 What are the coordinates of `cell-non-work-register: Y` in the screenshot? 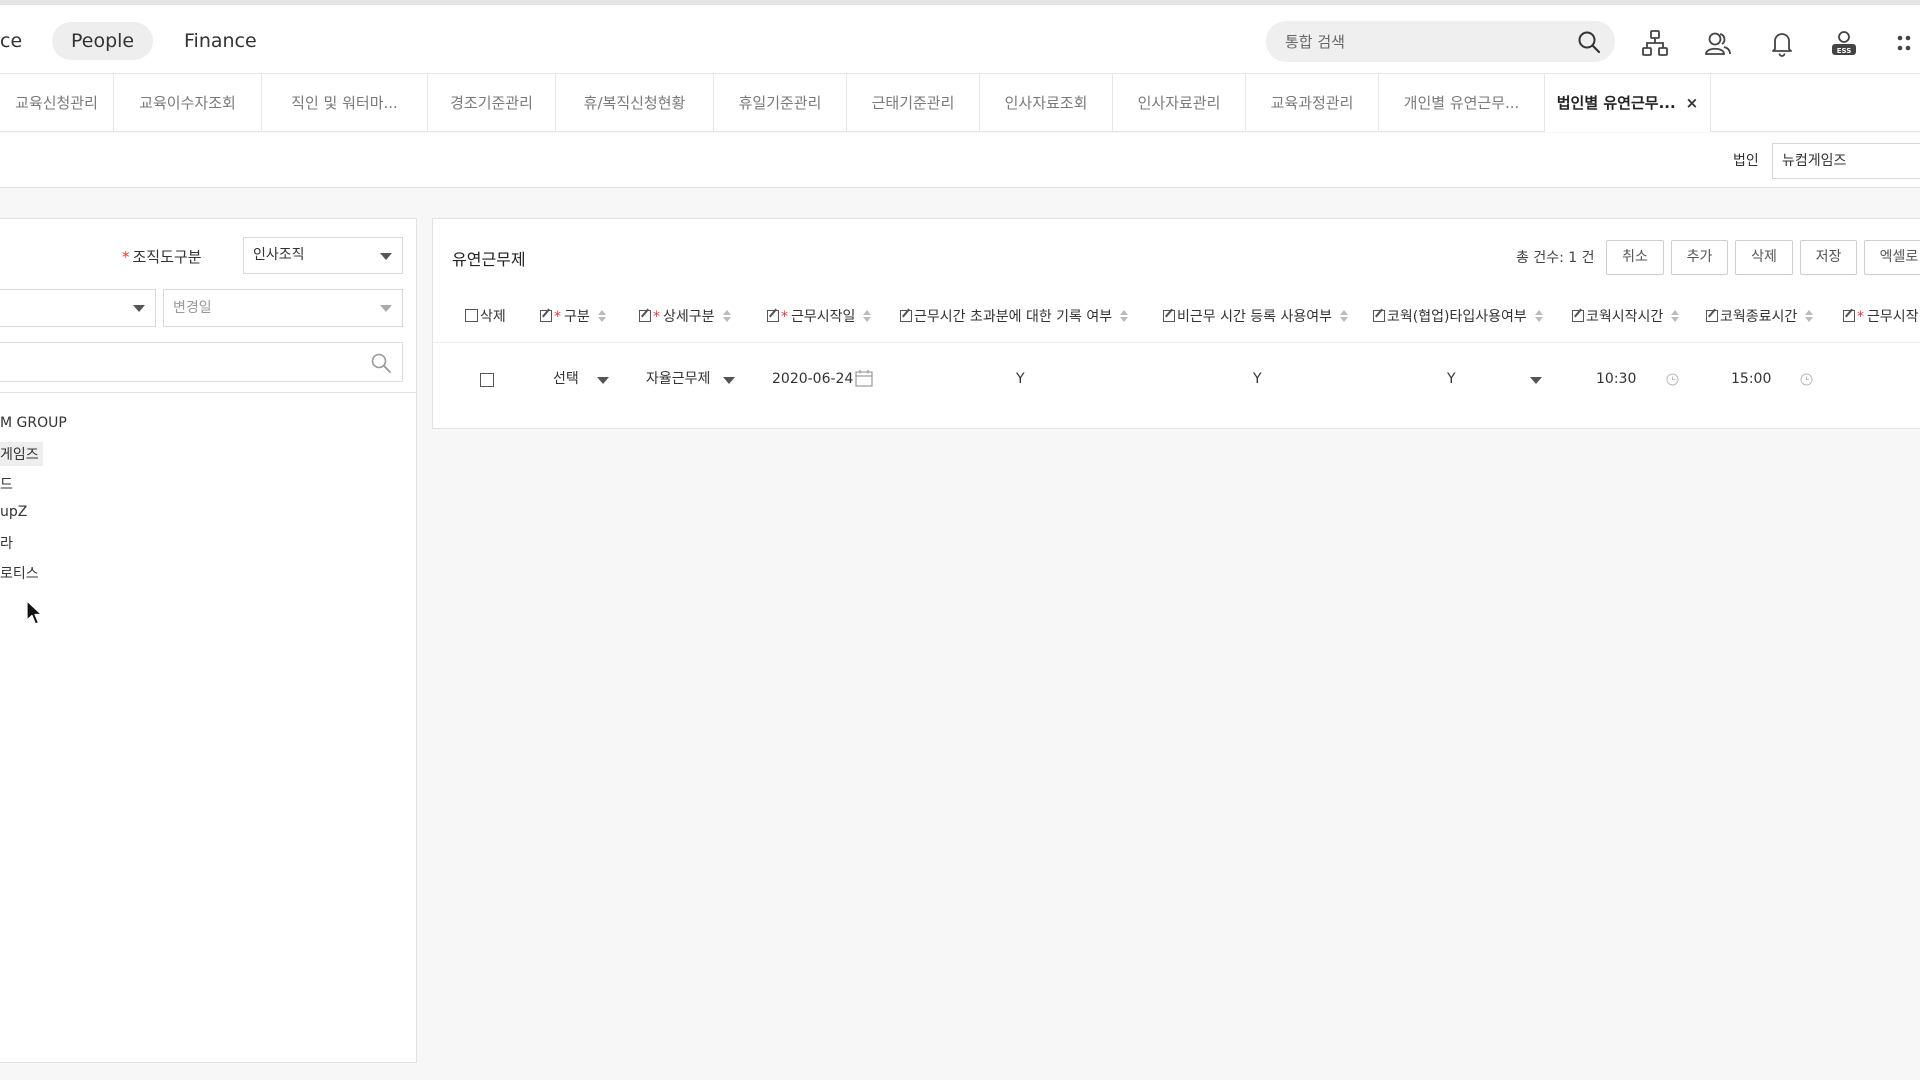 It's located at (1257, 379).